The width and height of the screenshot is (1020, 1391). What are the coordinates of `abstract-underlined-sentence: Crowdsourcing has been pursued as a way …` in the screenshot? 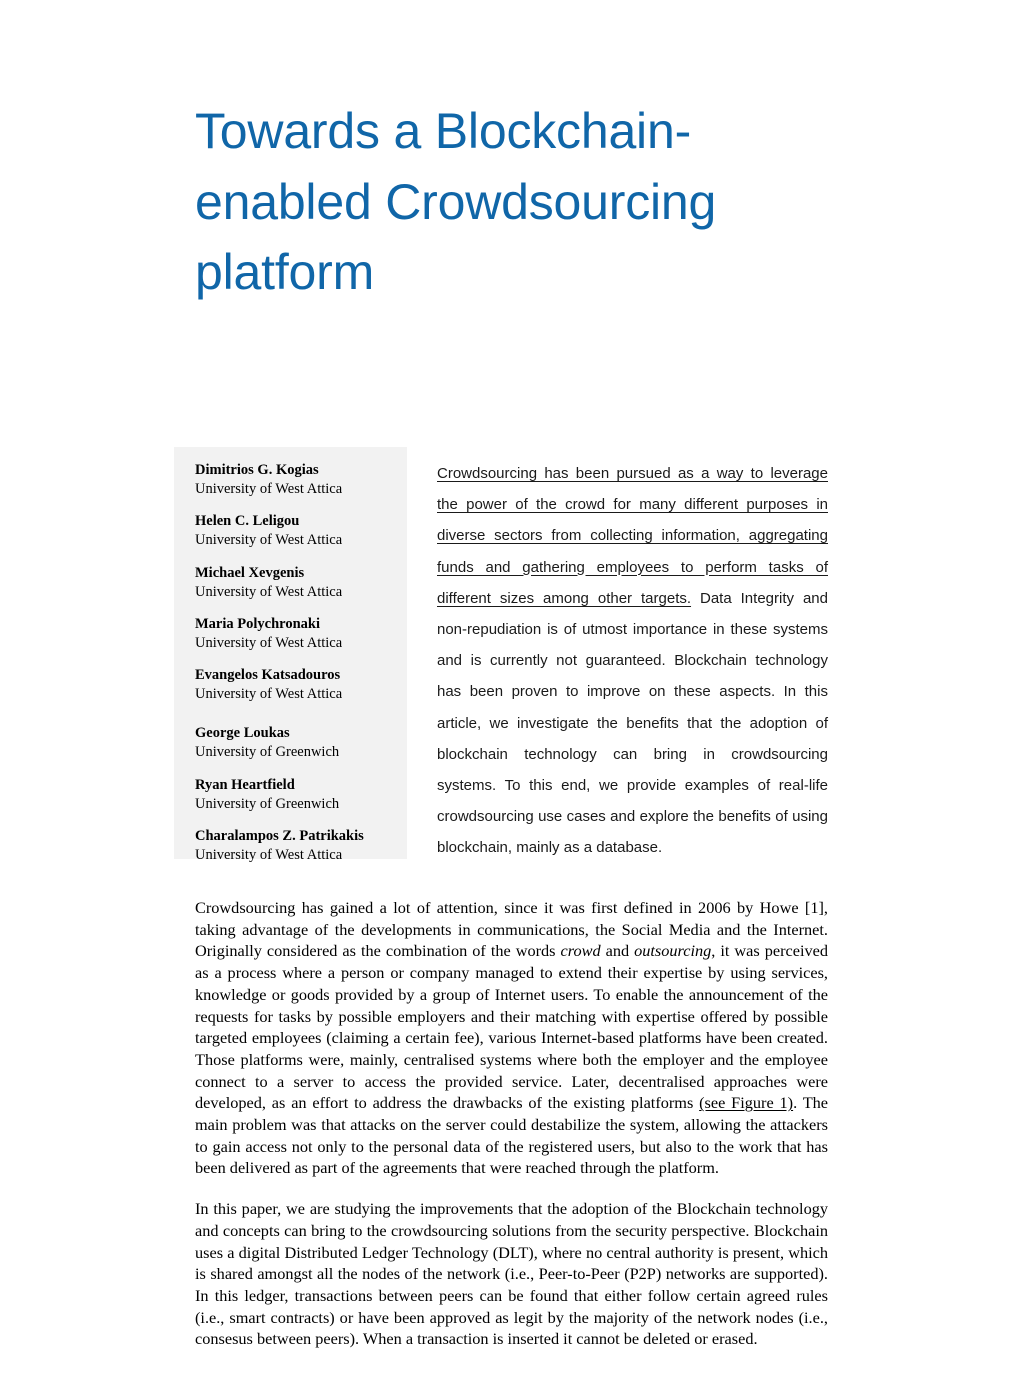 It's located at (632, 536).